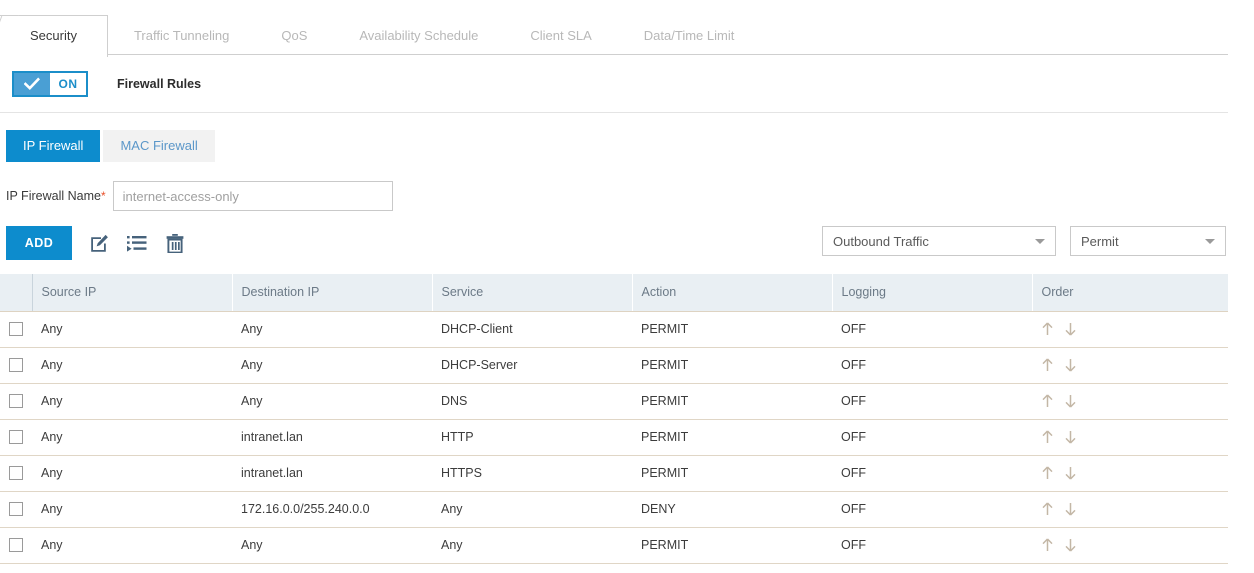 This screenshot has height=573, width=1254. What do you see at coordinates (532, 401) in the screenshot?
I see `cell-service: DNS` at bounding box center [532, 401].